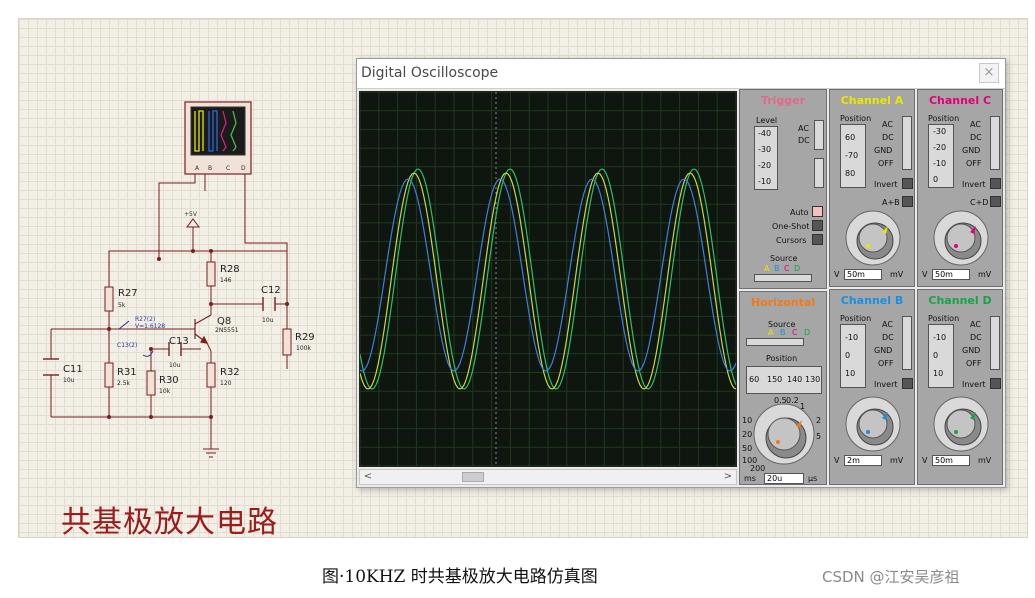  What do you see at coordinates (853, 156) in the screenshot?
I see `channel-a-position-slider: 60 -70 80` at bounding box center [853, 156].